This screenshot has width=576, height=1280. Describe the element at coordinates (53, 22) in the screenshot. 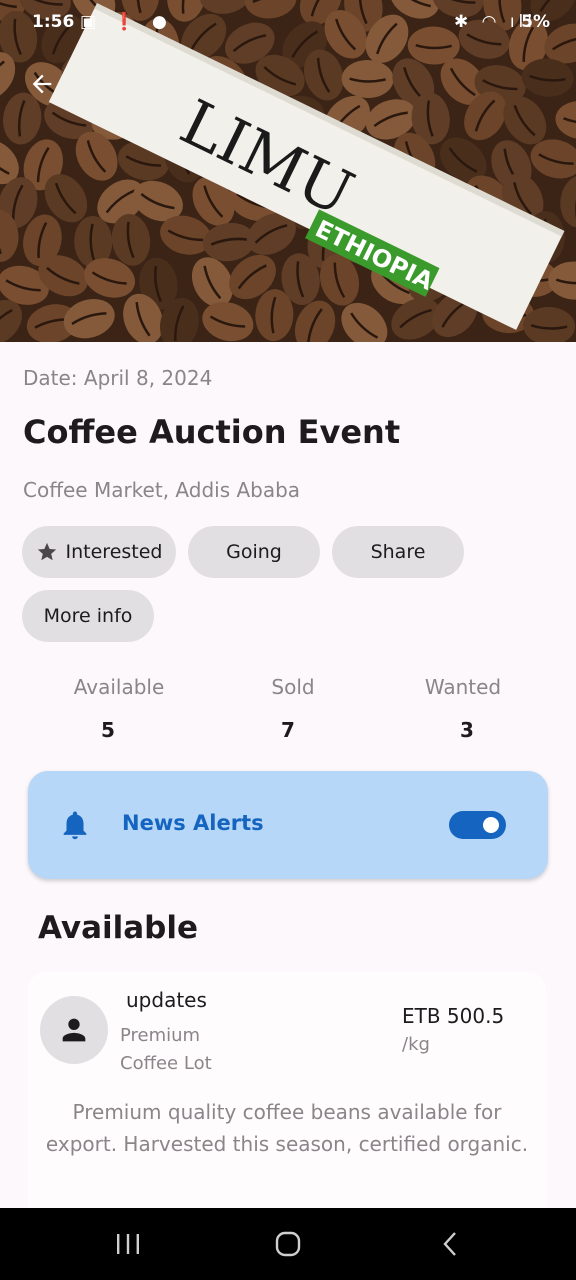

I see `status-time: 1:56` at that location.